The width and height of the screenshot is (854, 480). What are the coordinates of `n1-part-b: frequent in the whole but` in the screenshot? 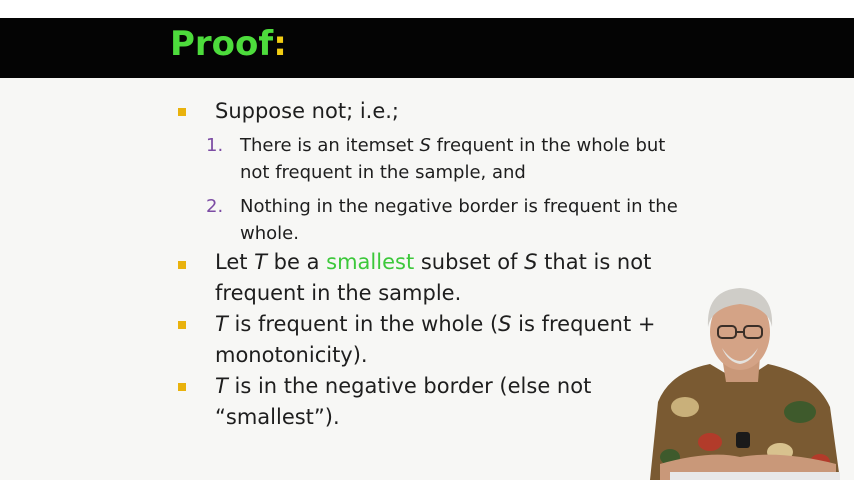 It's located at (548, 145).